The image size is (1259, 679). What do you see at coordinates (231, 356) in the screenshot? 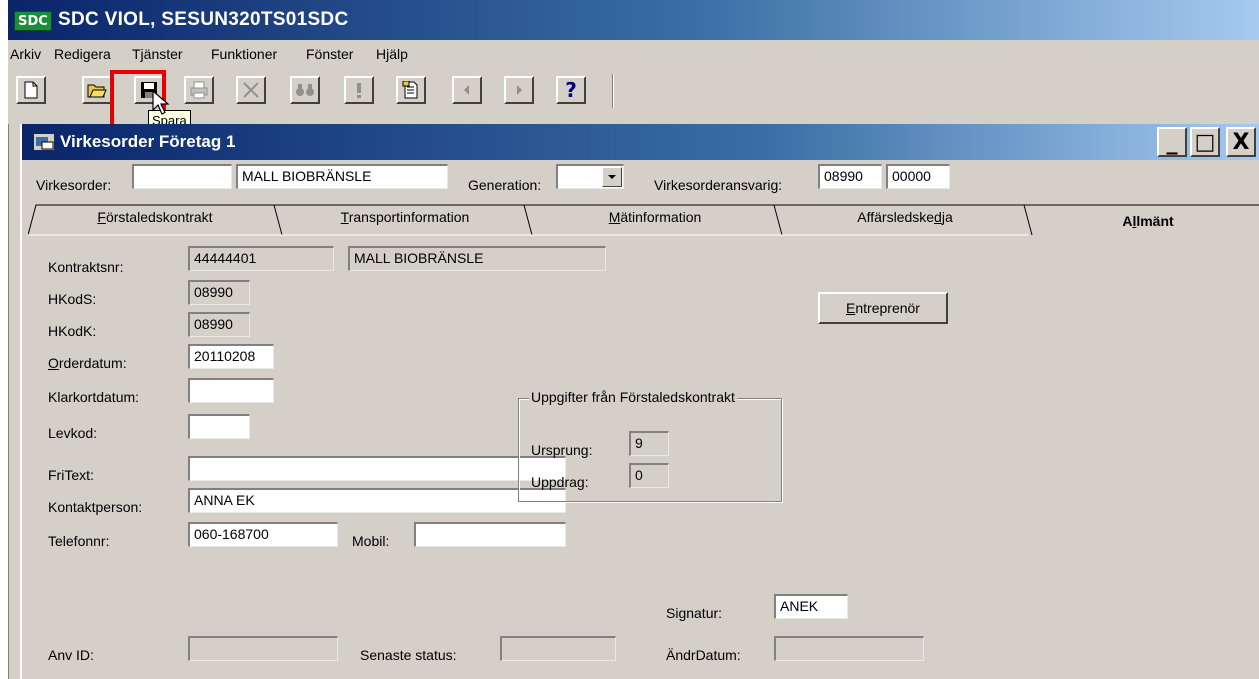
I see `orderdatum-field: 20110208` at bounding box center [231, 356].